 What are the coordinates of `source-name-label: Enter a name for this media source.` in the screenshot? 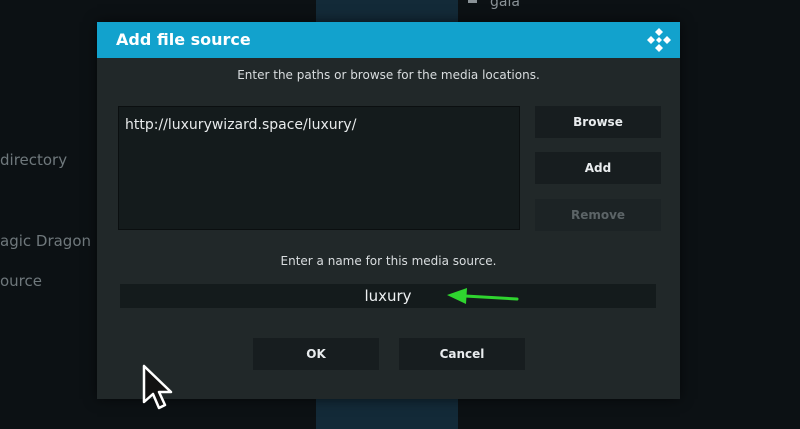 It's located at (388, 261).